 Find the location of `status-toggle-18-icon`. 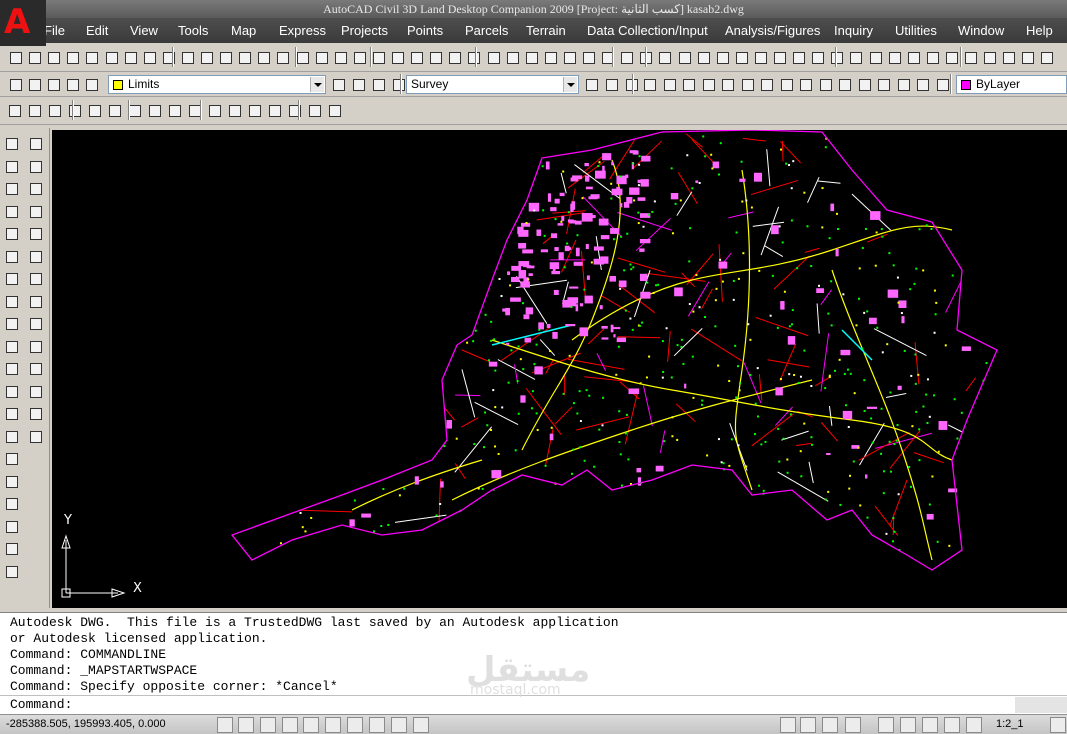

status-toggle-18-icon is located at coordinates (952, 725).